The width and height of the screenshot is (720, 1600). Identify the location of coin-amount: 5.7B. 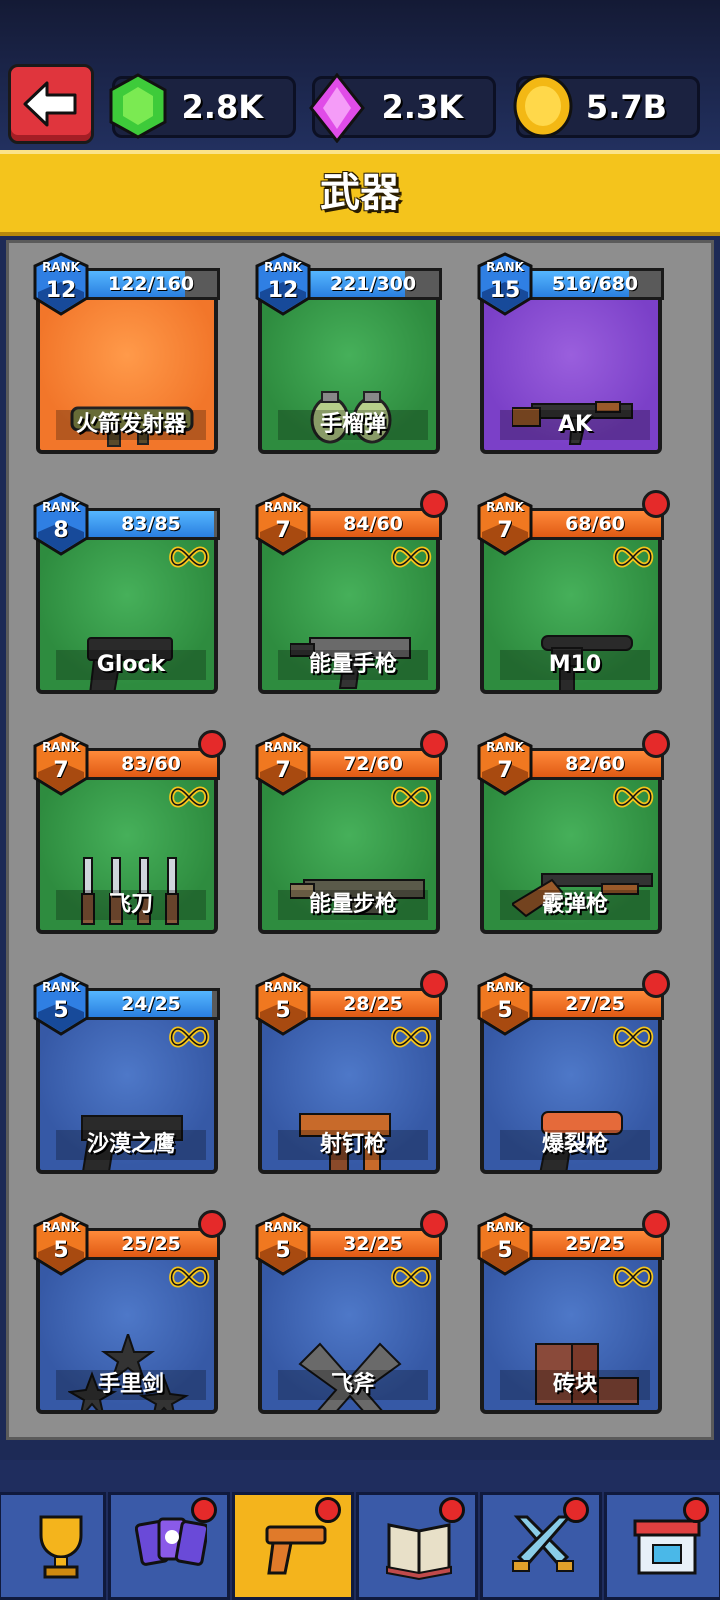
(626, 107).